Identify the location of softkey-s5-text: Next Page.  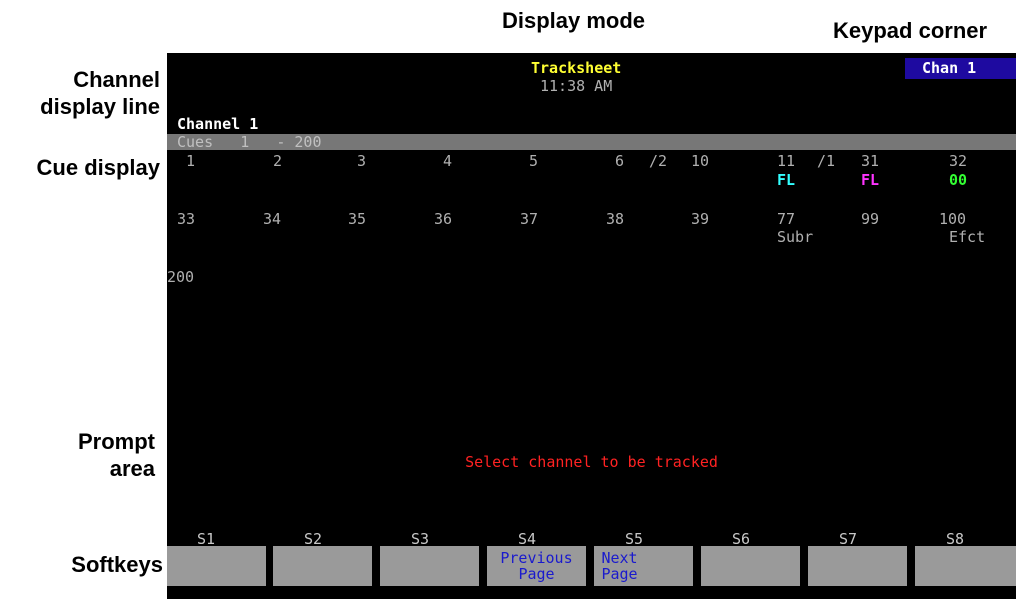
(619, 566).